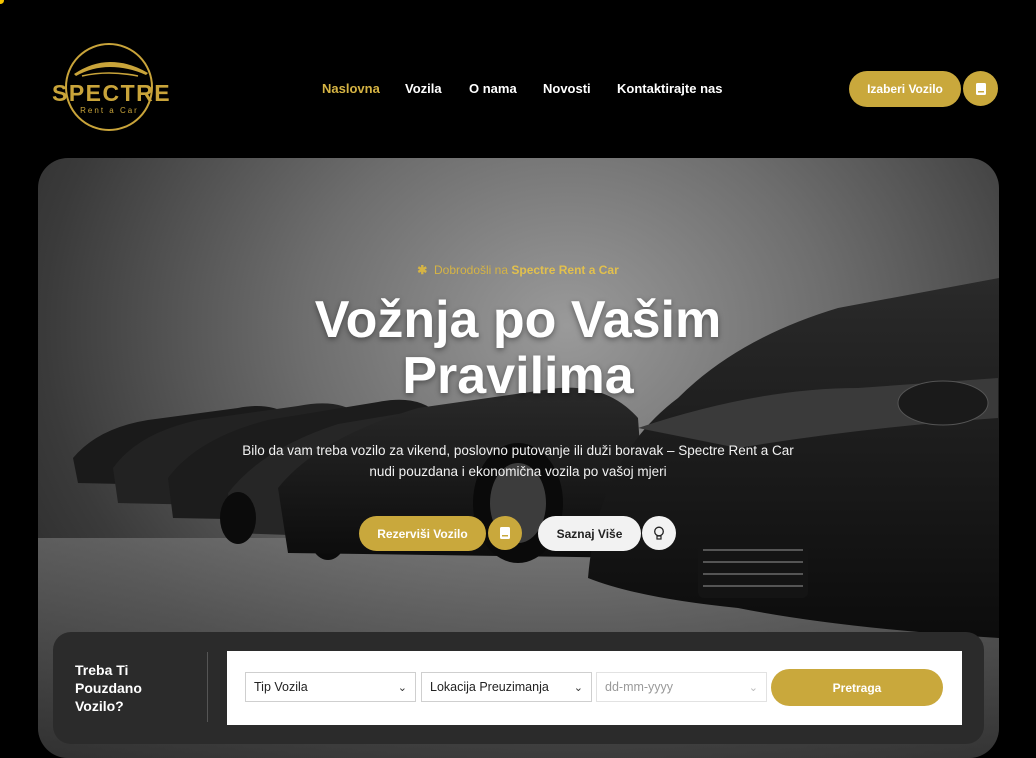 This screenshot has width=1036, height=758. Describe the element at coordinates (330, 687) in the screenshot. I see `vehicle-type-select: Tip Vozila ⌄` at that location.